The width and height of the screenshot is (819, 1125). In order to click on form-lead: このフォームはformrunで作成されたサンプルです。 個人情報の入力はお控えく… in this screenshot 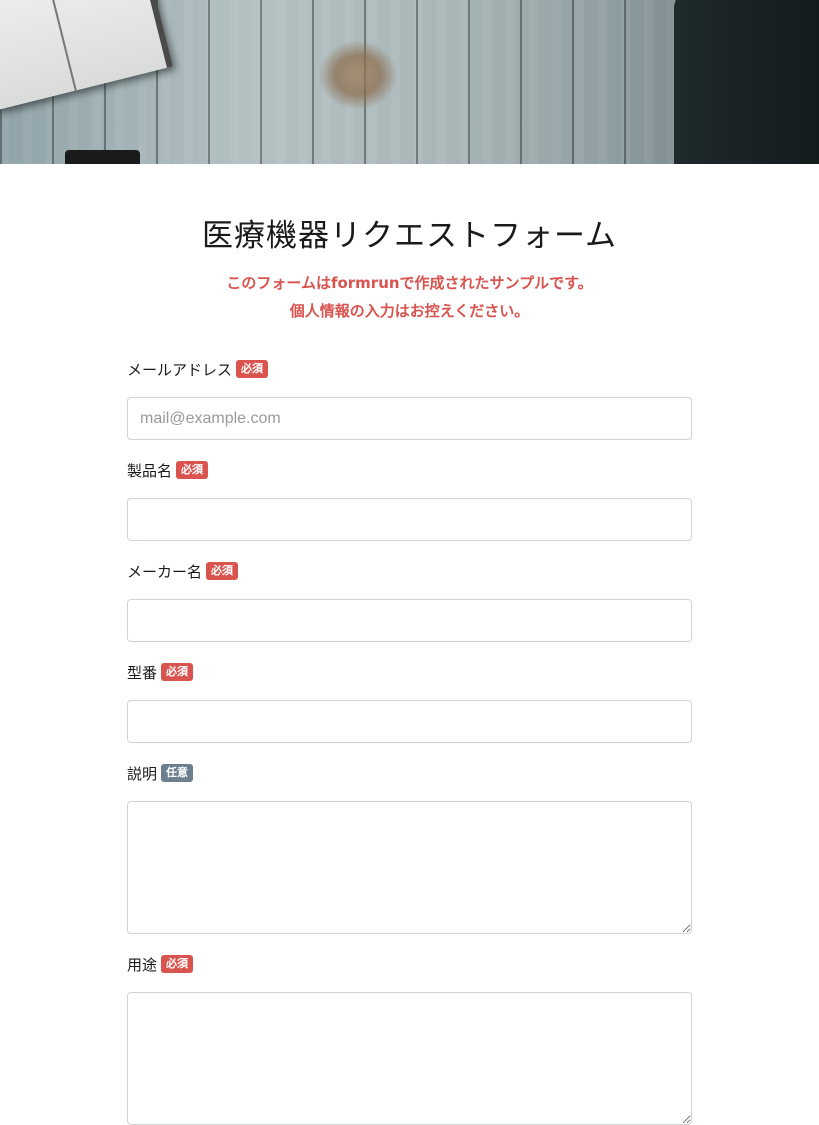, I will do `click(409, 297)`.